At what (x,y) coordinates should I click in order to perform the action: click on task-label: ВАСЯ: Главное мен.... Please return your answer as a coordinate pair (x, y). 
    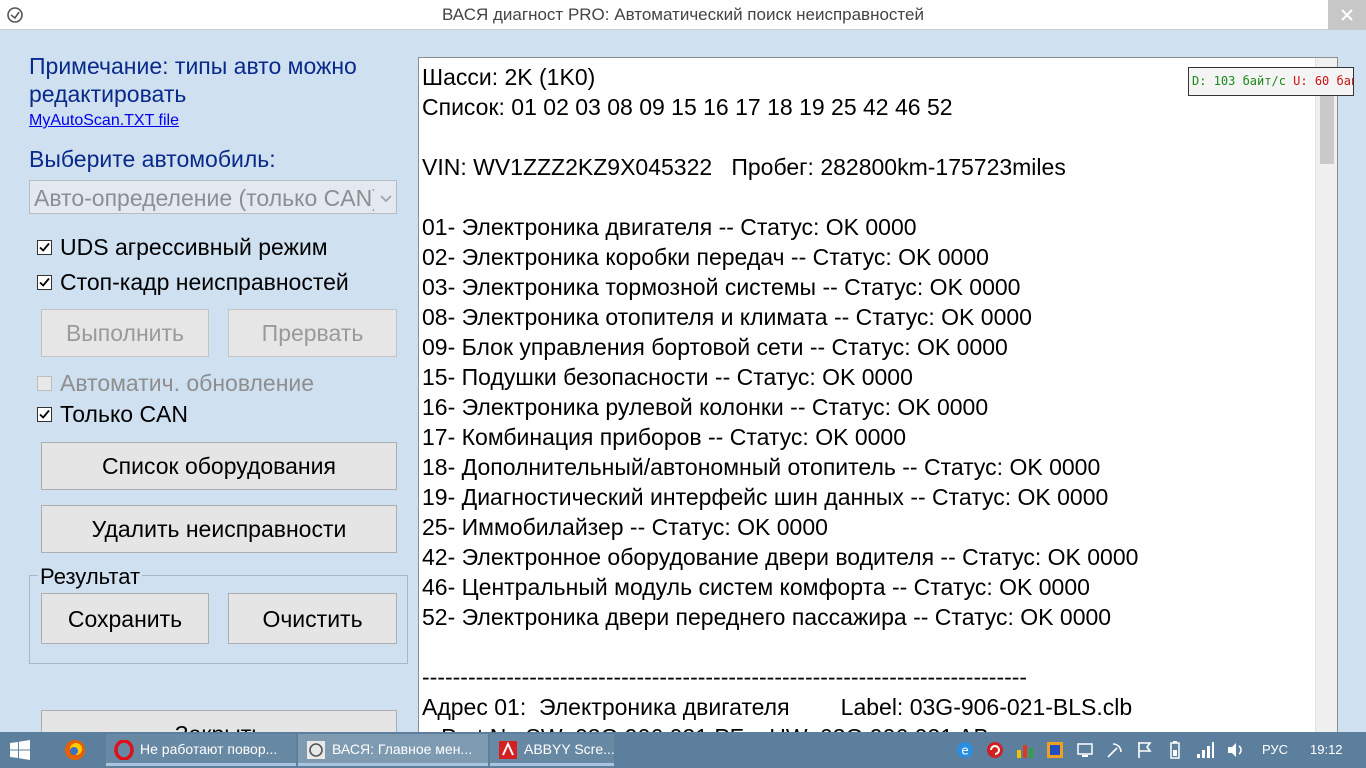
    Looking at the image, I should click on (402, 749).